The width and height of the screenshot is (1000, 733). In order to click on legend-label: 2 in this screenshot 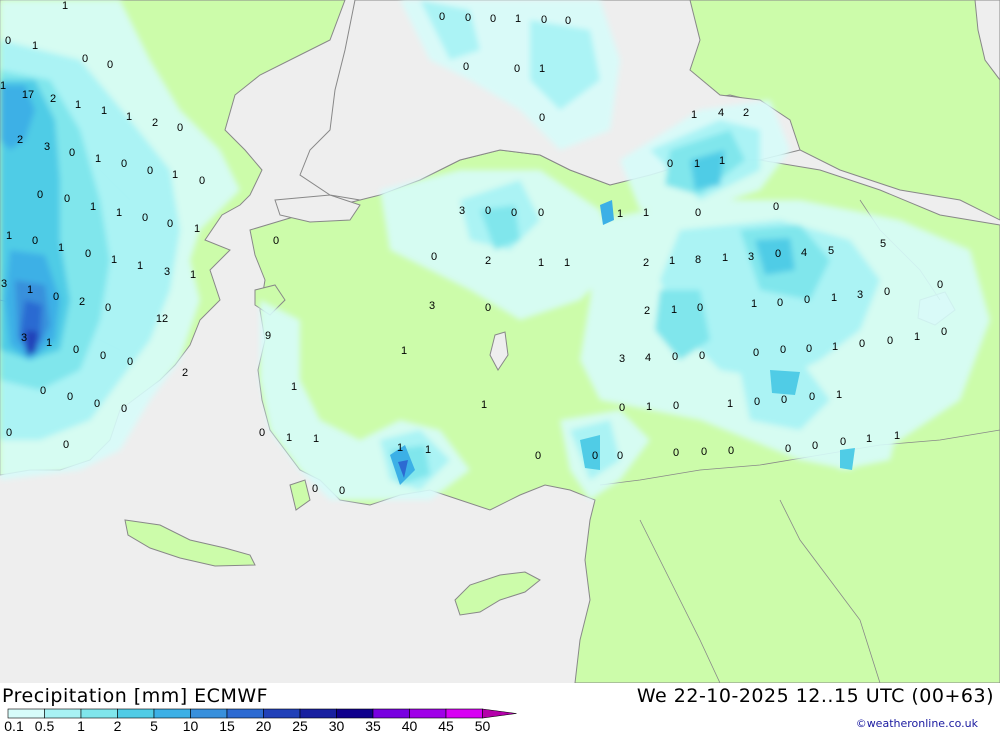, I will do `click(118, 725)`.